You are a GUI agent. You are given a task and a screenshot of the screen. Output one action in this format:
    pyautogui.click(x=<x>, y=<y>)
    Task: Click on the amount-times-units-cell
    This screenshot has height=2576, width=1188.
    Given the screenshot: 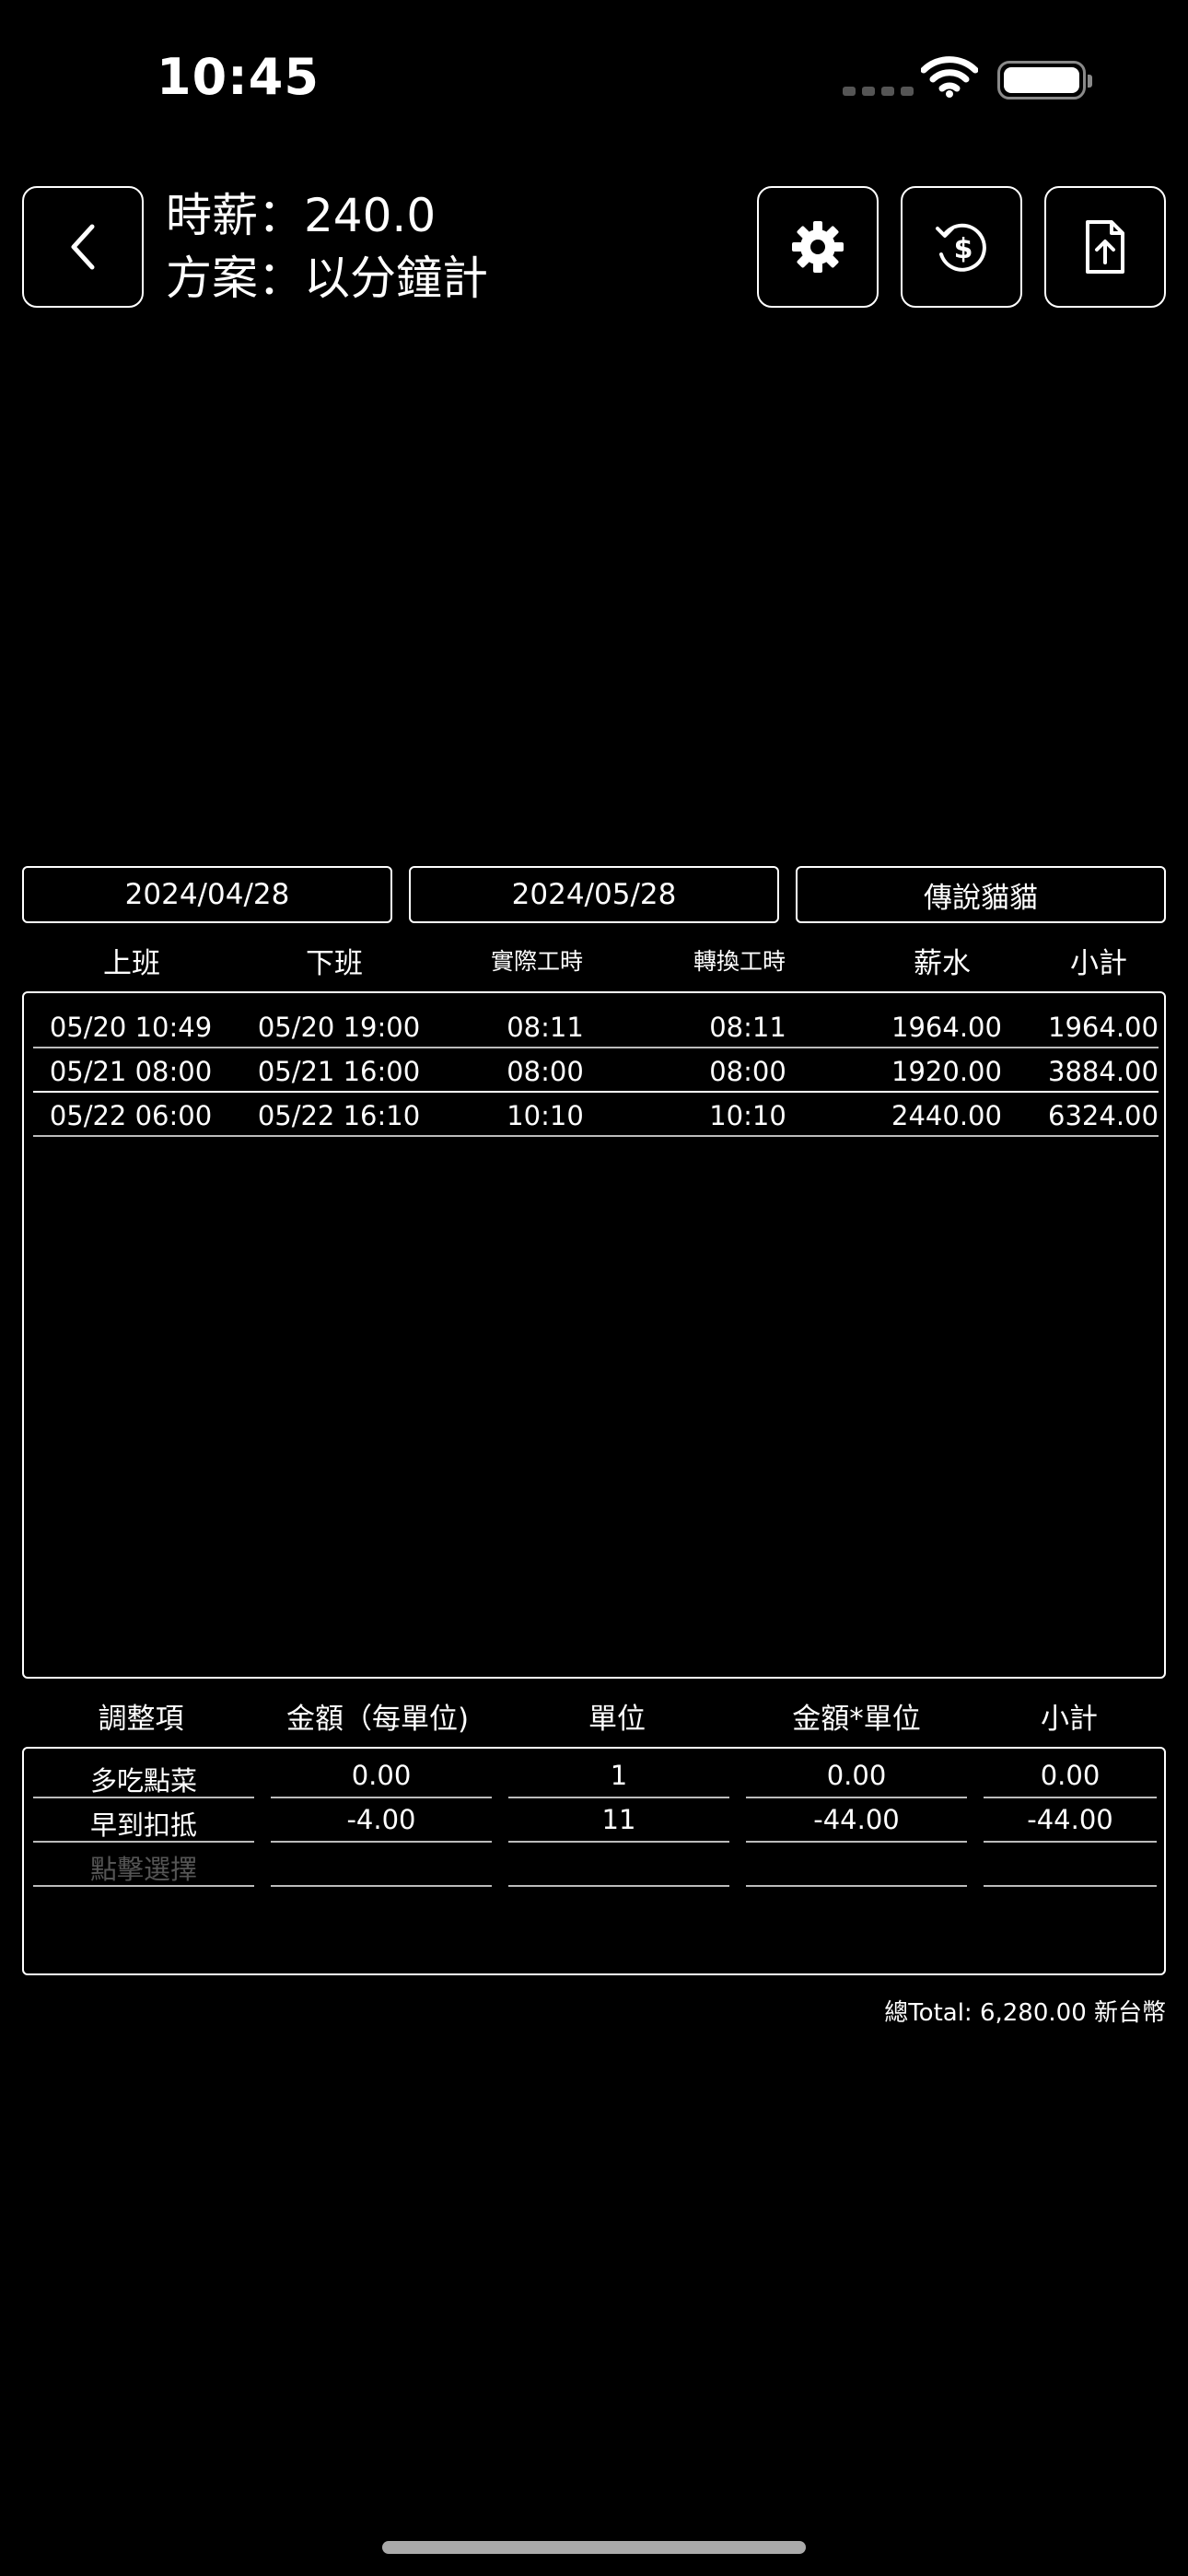 What is the action you would take?
    pyautogui.click(x=856, y=1865)
    